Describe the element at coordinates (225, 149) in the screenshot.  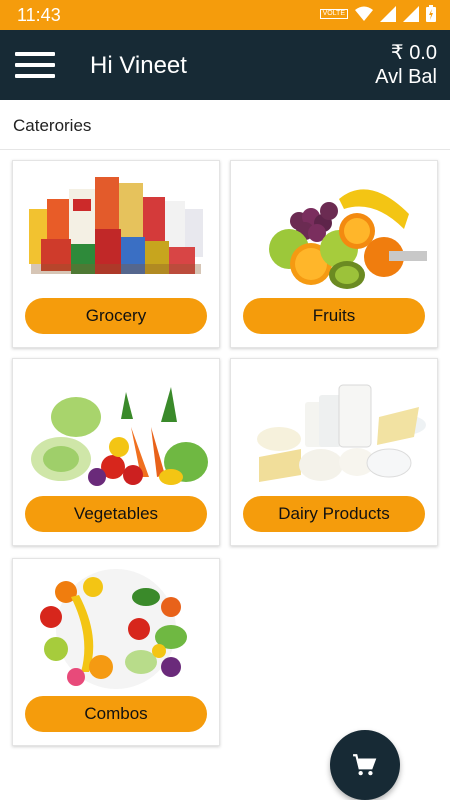
I see `divider` at that location.